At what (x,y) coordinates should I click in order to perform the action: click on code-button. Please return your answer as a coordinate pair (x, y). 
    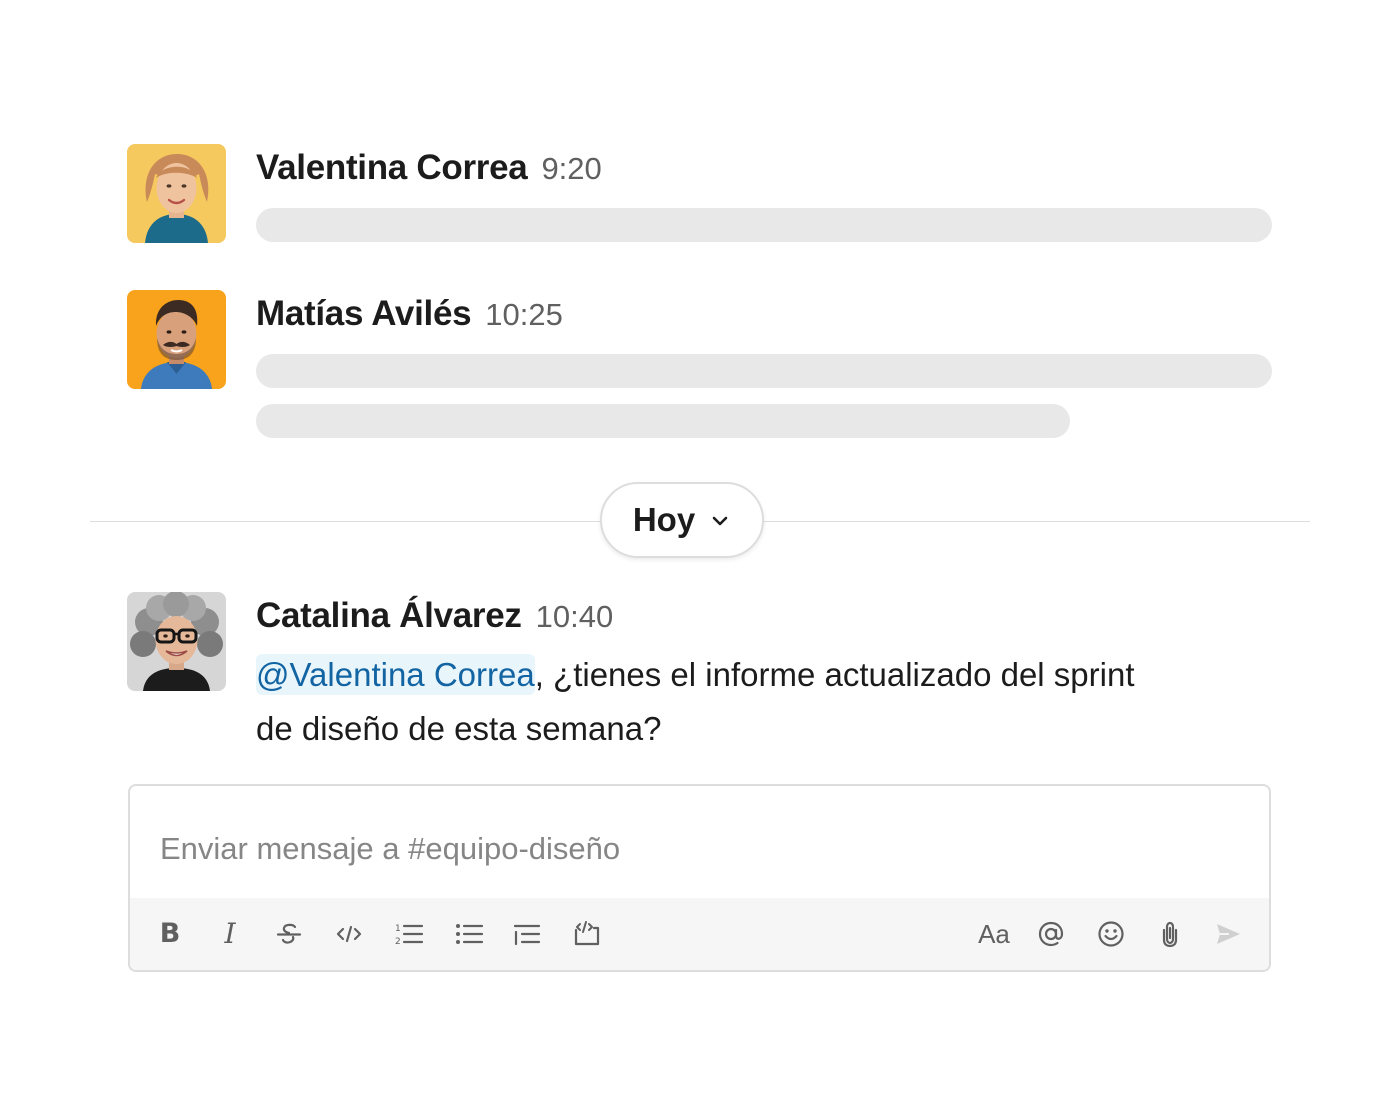
    Looking at the image, I should click on (349, 934).